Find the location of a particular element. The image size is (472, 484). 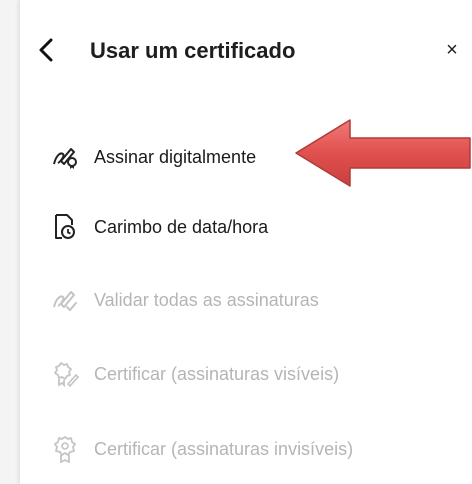

menu-item-certify-visible: Certificar (assinaturas visíveis) is located at coordinates (220, 374).